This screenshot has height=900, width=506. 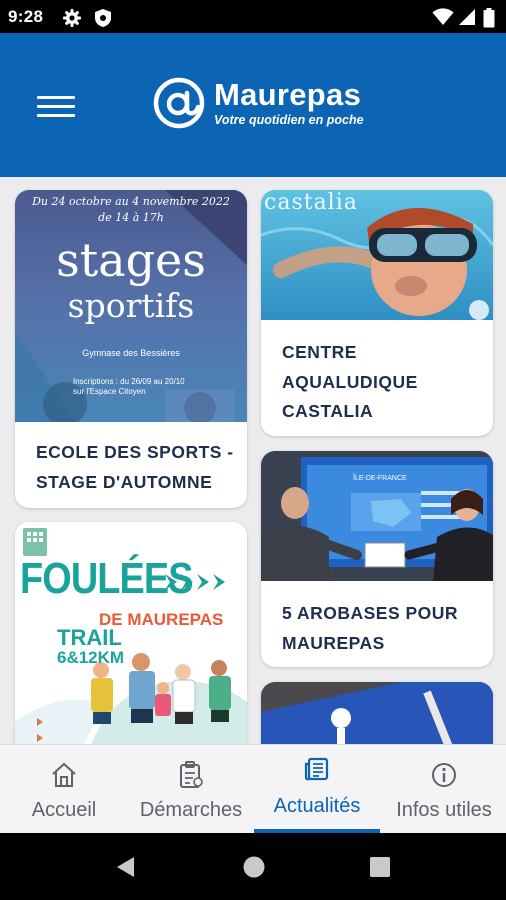 What do you see at coordinates (131, 353) in the screenshot?
I see `poster-place: Gymnase des Bessières` at bounding box center [131, 353].